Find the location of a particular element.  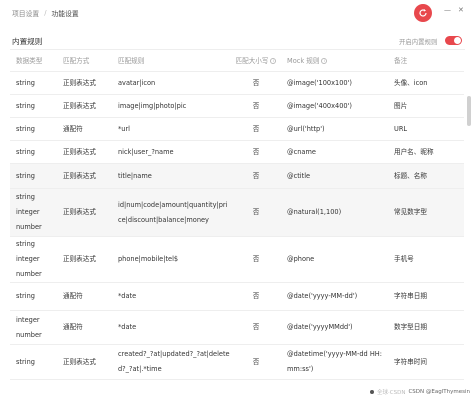

refresh-button is located at coordinates (423, 13).